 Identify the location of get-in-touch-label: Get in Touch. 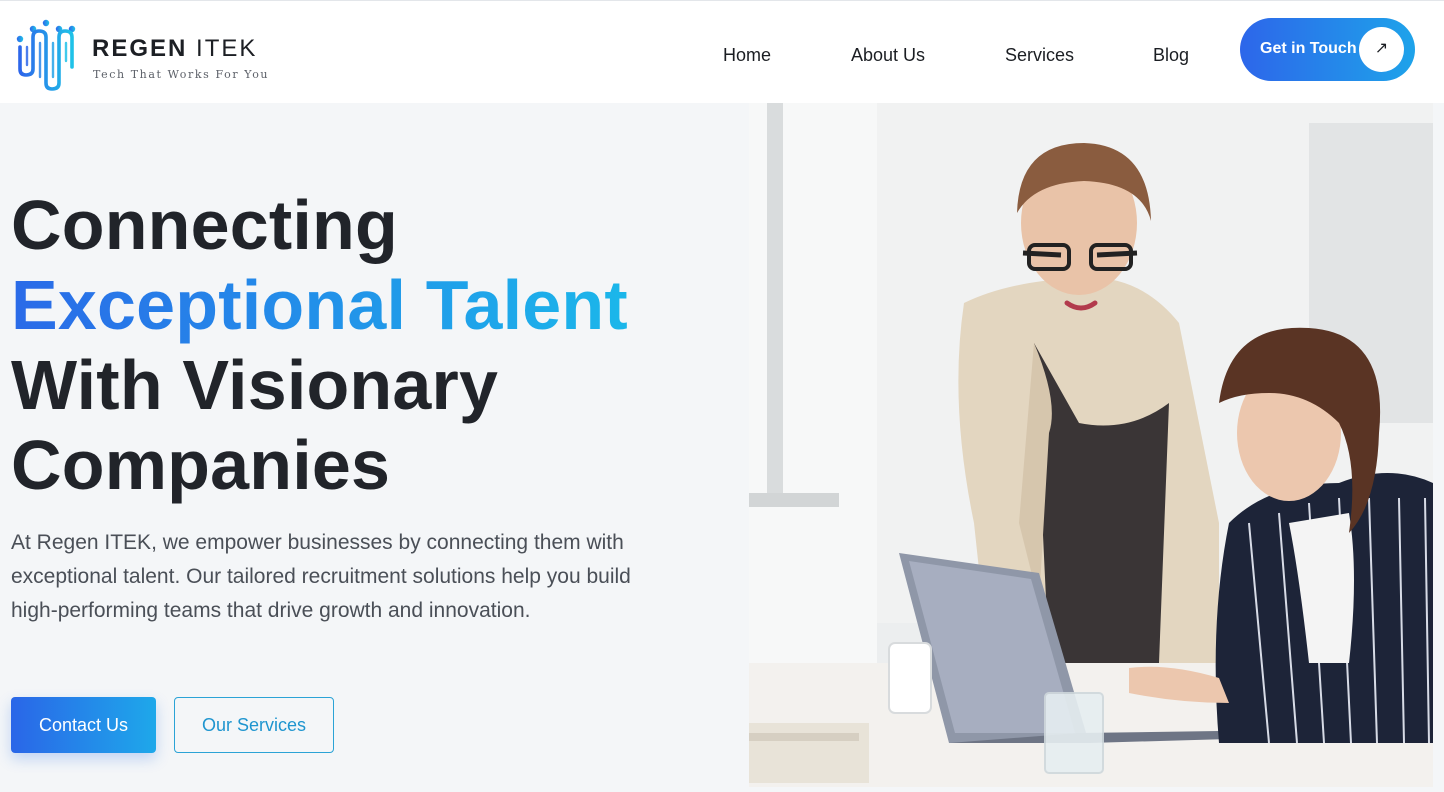
(1308, 48).